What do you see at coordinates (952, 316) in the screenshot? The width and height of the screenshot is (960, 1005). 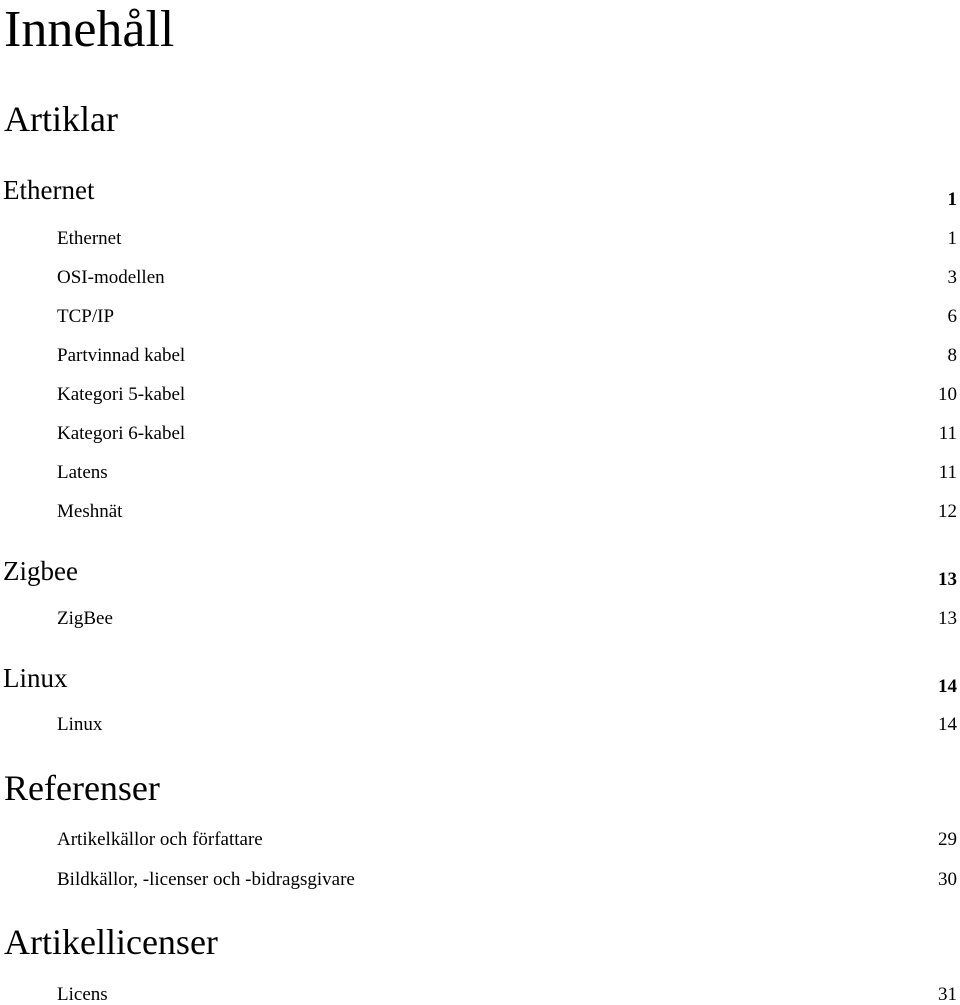 I see `toc-page-tcp-ip: 6` at bounding box center [952, 316].